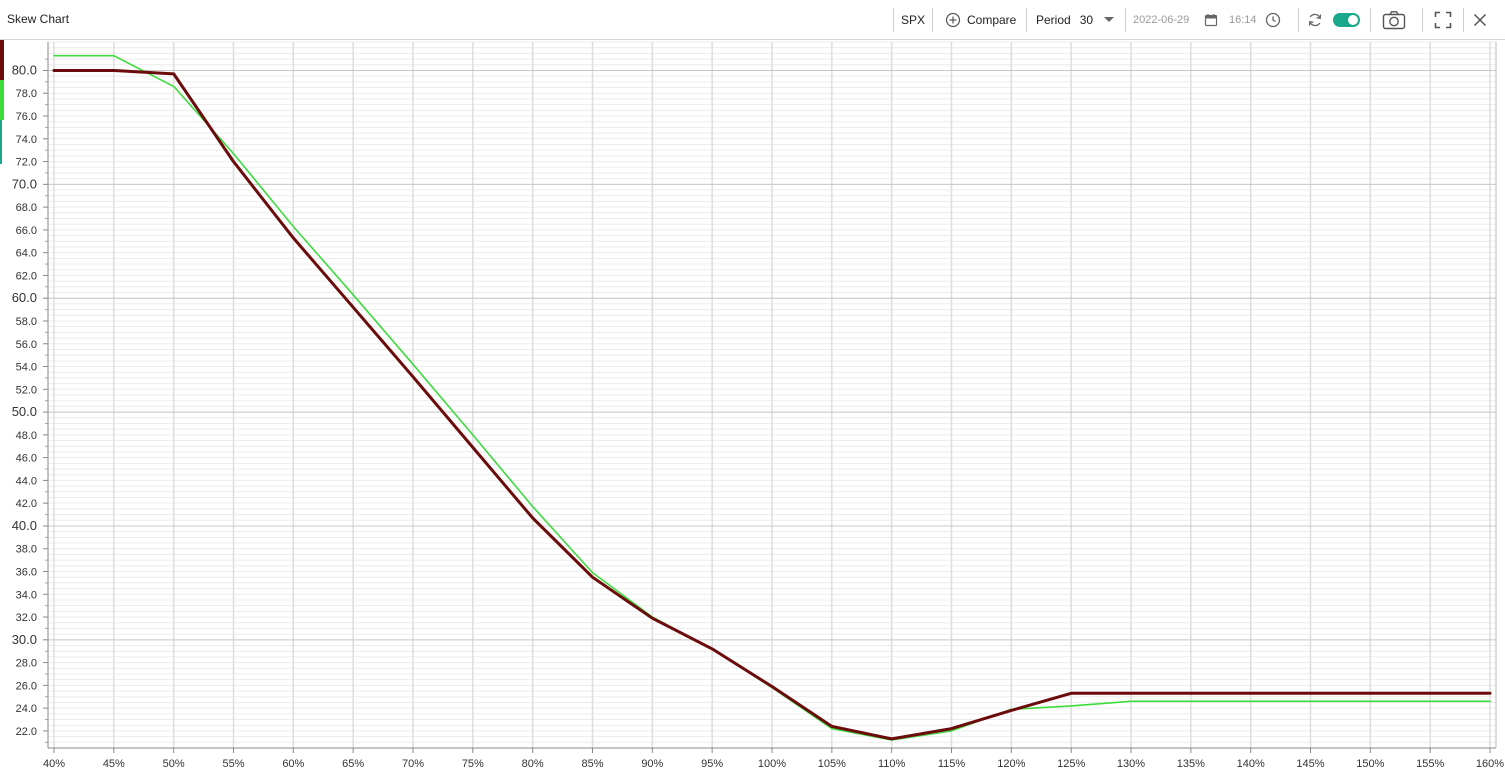  I want to click on x-tick-label: 115%, so click(952, 764).